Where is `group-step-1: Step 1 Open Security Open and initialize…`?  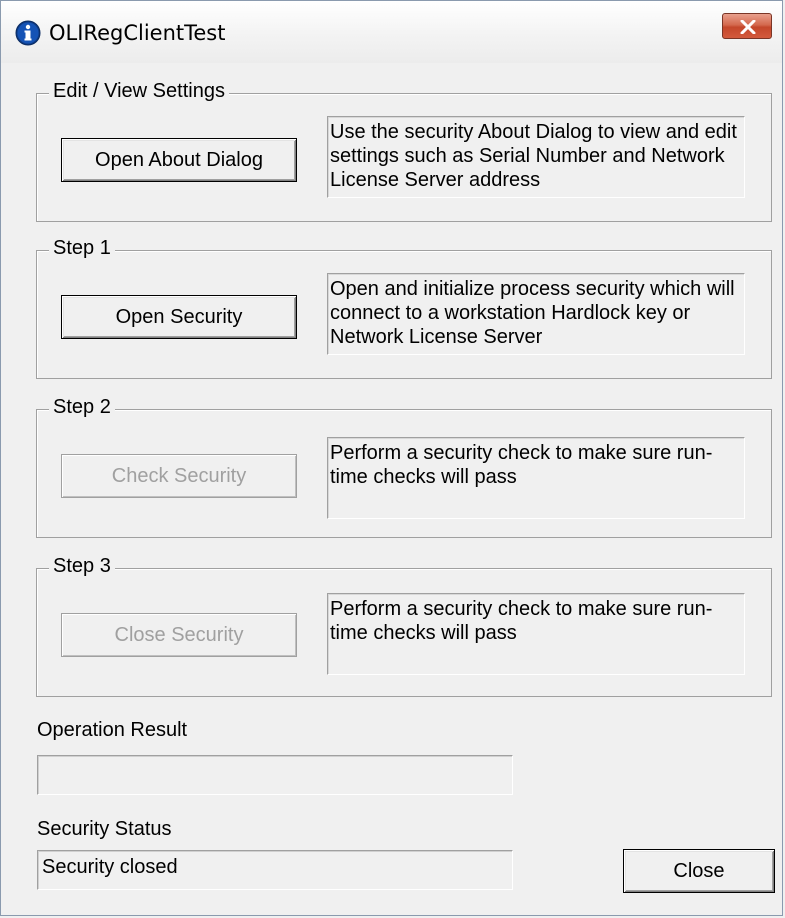 group-step-1: Step 1 Open Security Open and initialize… is located at coordinates (404, 308).